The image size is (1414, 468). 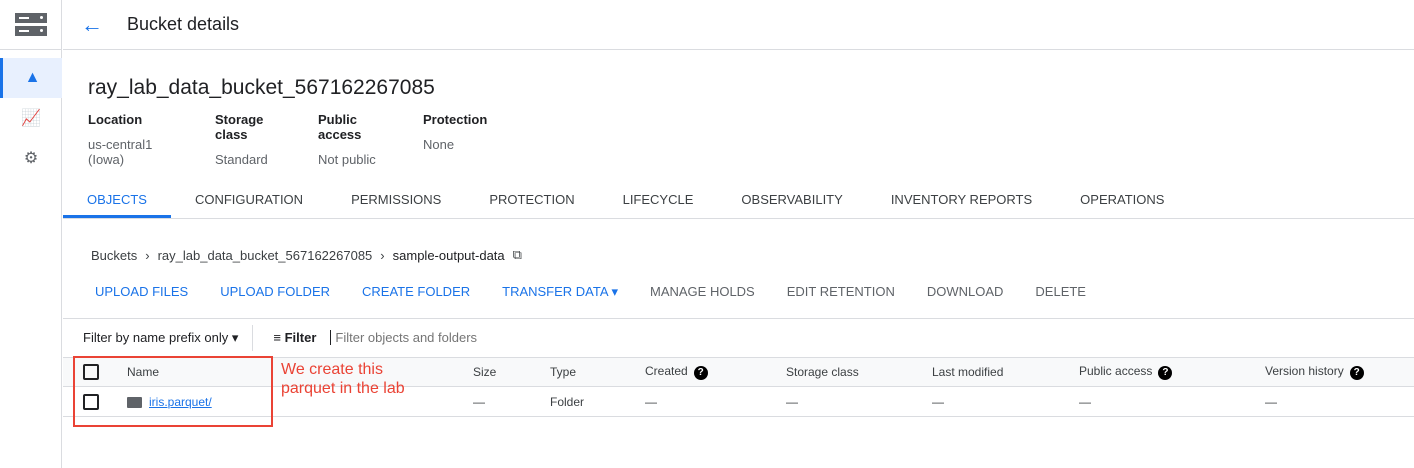 What do you see at coordinates (480, 337) in the screenshot?
I see `filter-input` at bounding box center [480, 337].